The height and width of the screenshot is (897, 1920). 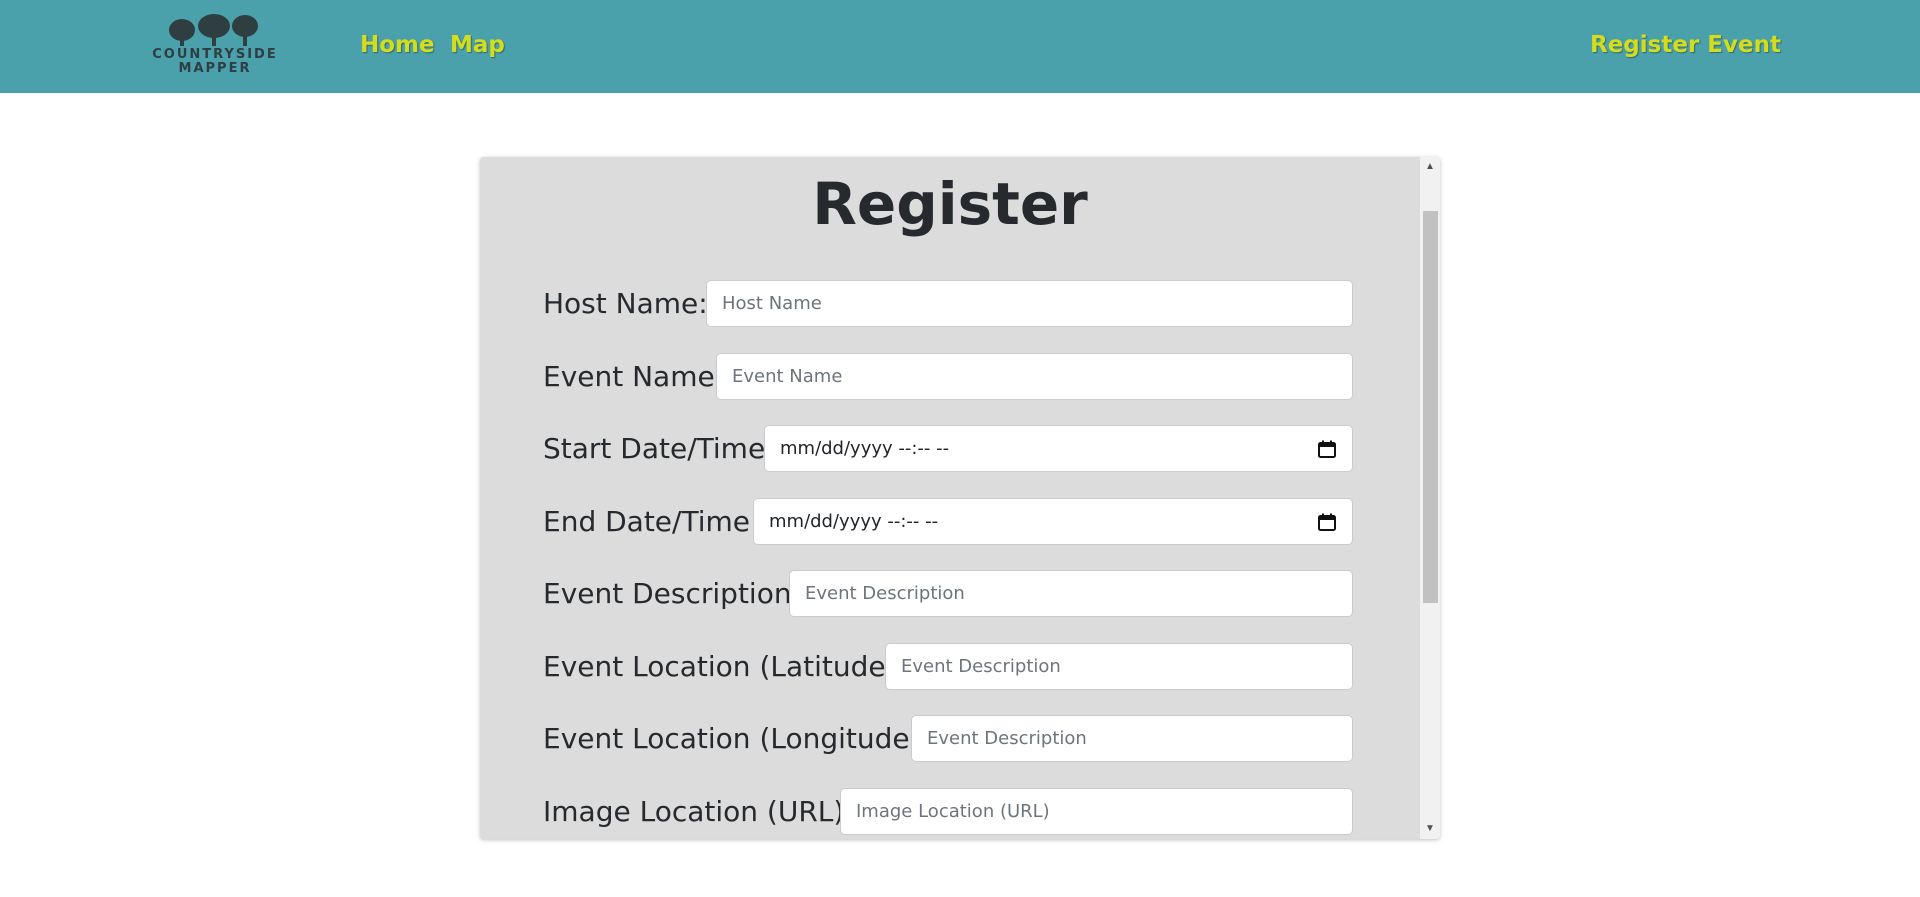 I want to click on start-datetime-label: Start Date/Time:, so click(x=659, y=448).